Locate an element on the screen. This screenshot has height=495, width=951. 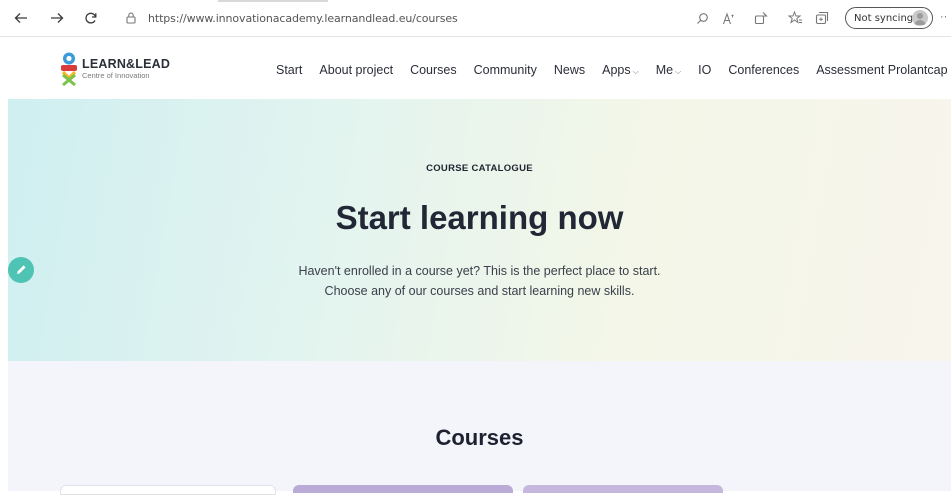
nav-item-conferences: Conferences is located at coordinates (763, 70).